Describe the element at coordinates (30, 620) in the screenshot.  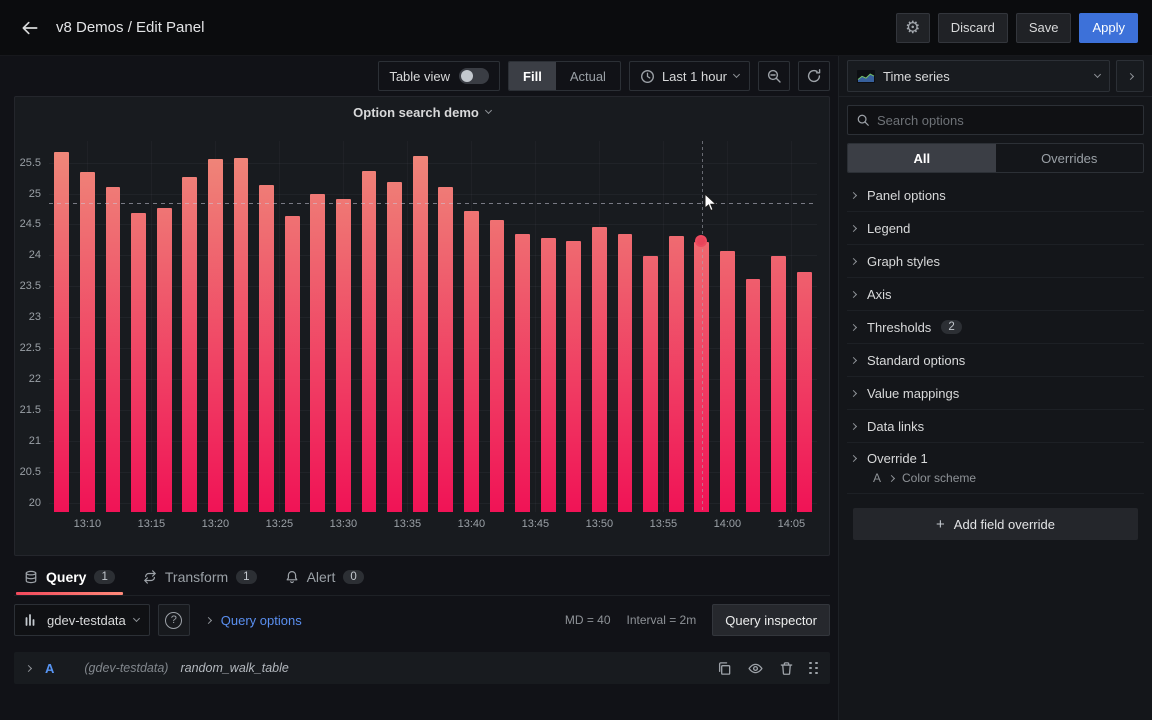
I see `datasource-icon` at that location.